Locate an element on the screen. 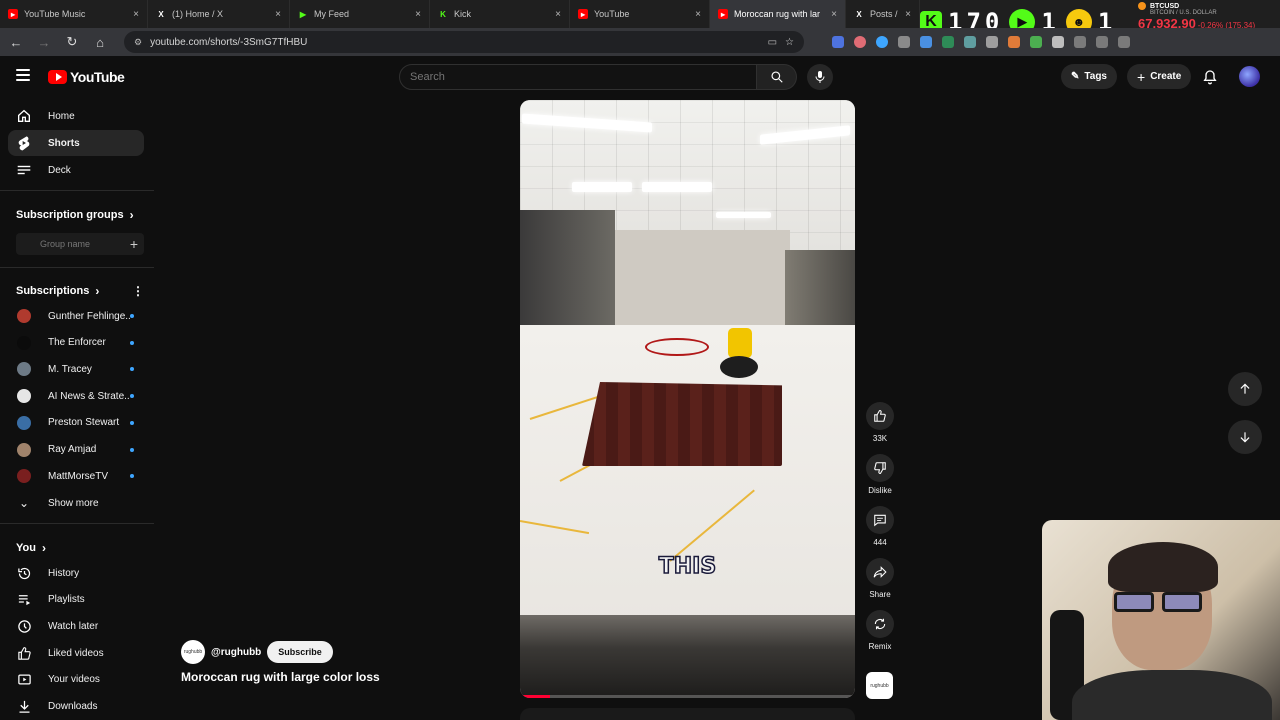  more-vert-icon: ⋮ is located at coordinates (138, 291).